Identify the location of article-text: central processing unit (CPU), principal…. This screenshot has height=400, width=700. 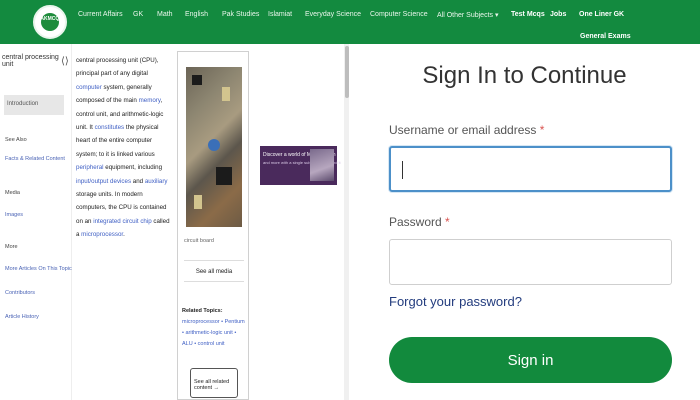
(117, 67).